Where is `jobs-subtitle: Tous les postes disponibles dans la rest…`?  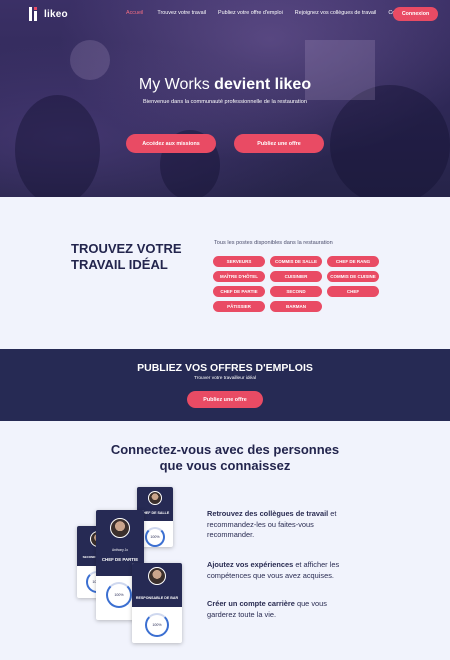 jobs-subtitle: Tous les postes disponibles dans la rest… is located at coordinates (273, 243).